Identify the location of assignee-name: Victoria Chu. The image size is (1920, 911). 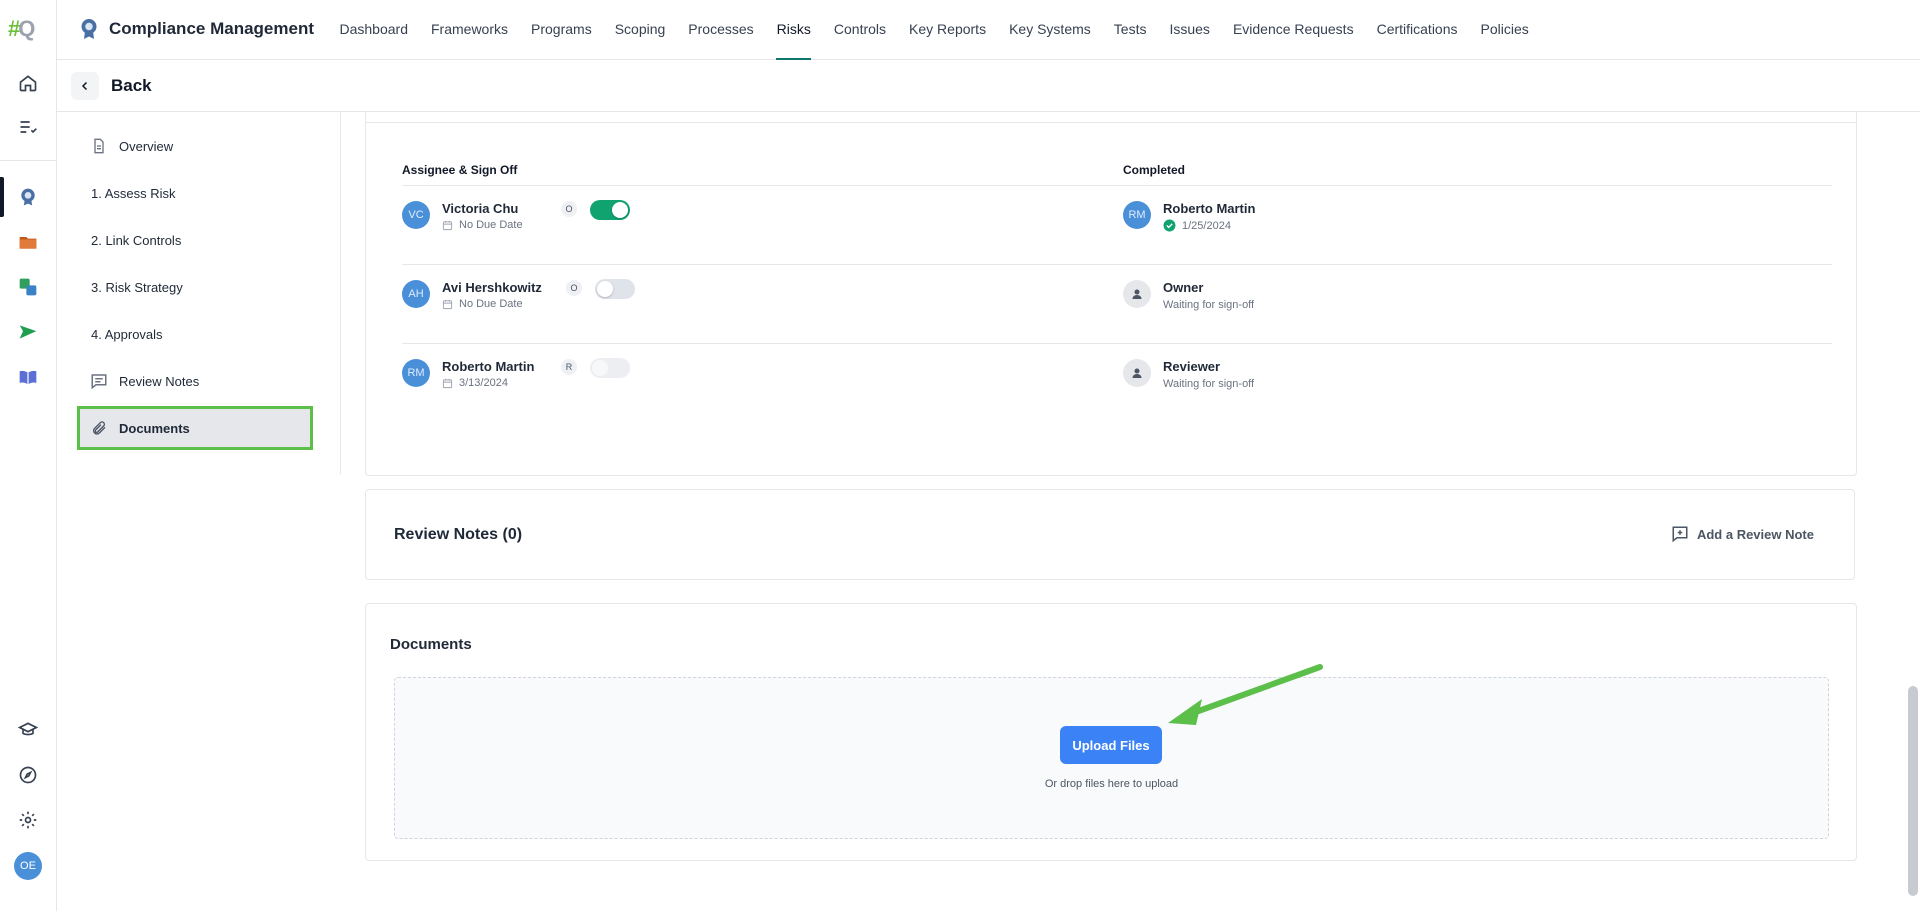
(480, 208).